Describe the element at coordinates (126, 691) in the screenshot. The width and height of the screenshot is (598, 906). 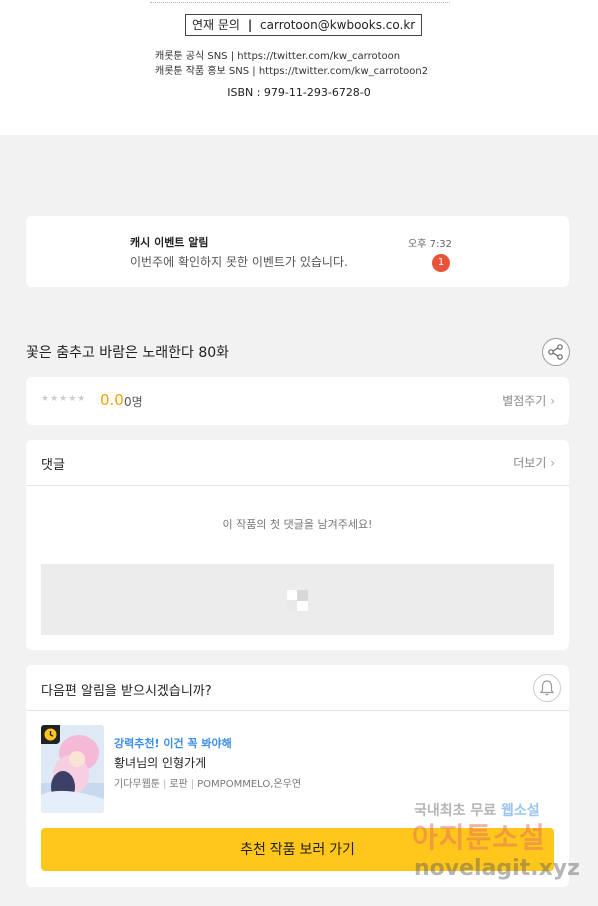
I see `next-alert-question: 다음편 알림을 받으시겠습니까?` at that location.